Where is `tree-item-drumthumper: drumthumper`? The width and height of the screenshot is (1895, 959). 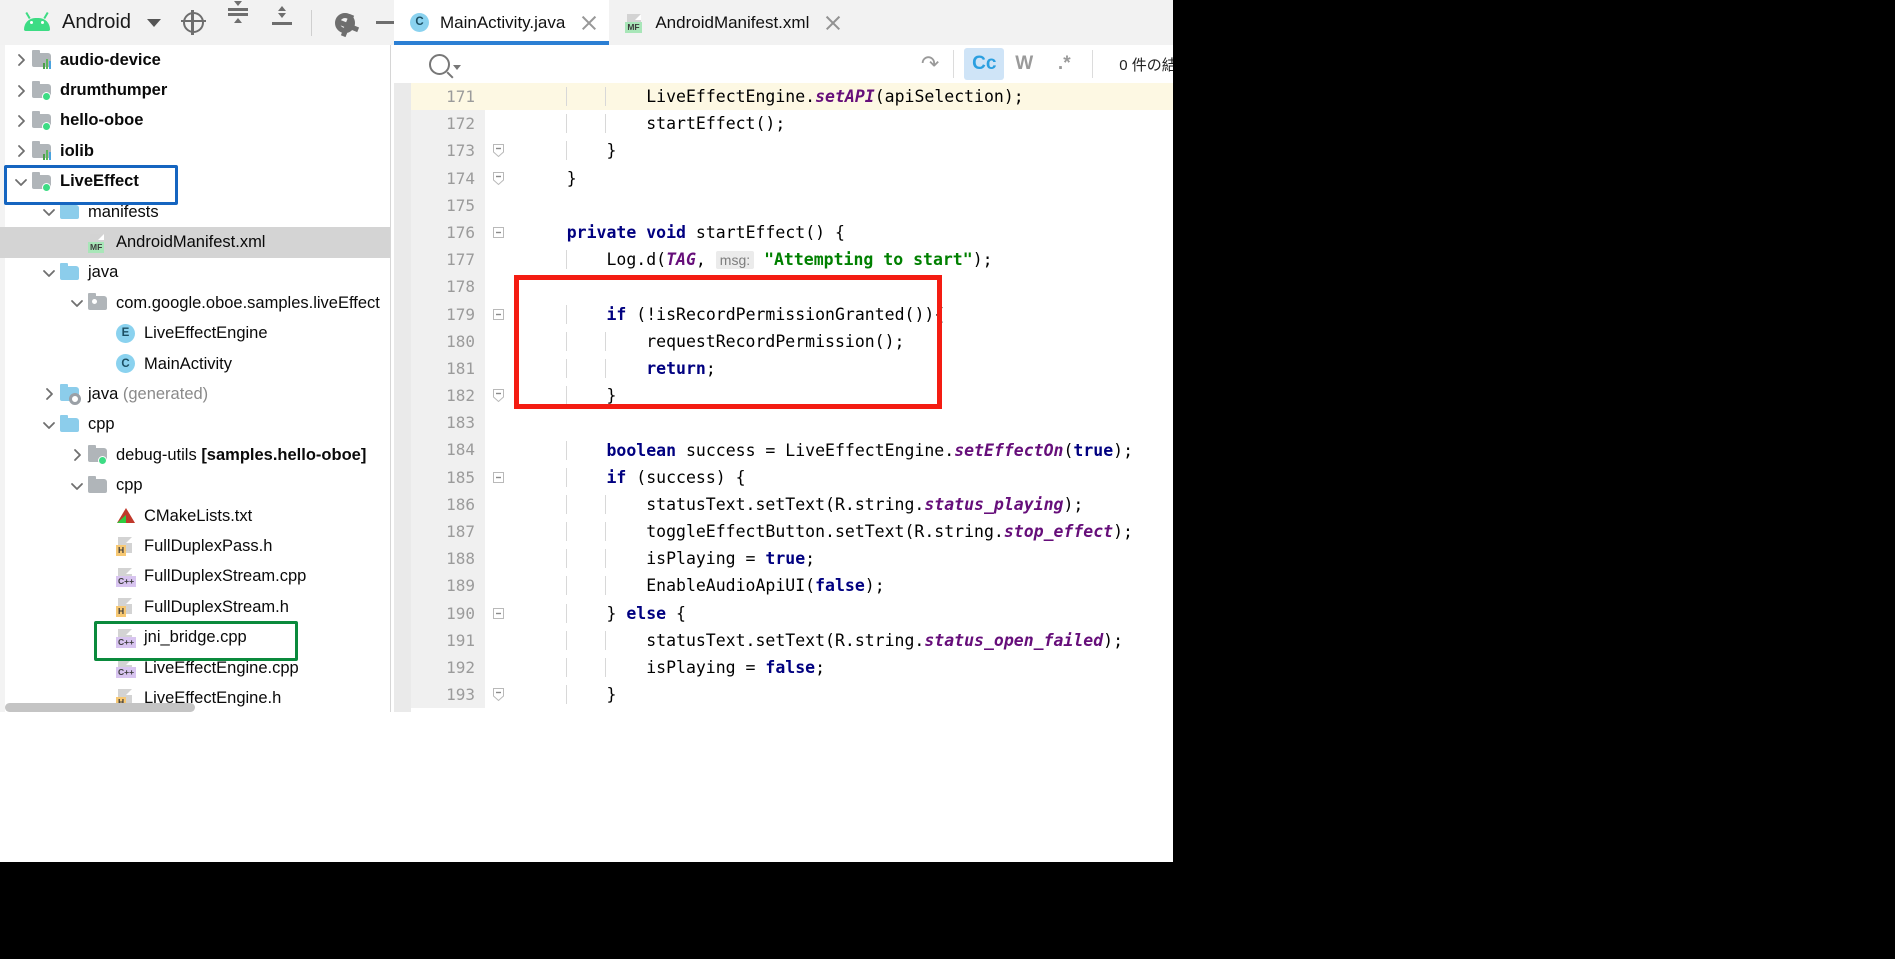
tree-item-drumthumper: drumthumper is located at coordinates (195, 90).